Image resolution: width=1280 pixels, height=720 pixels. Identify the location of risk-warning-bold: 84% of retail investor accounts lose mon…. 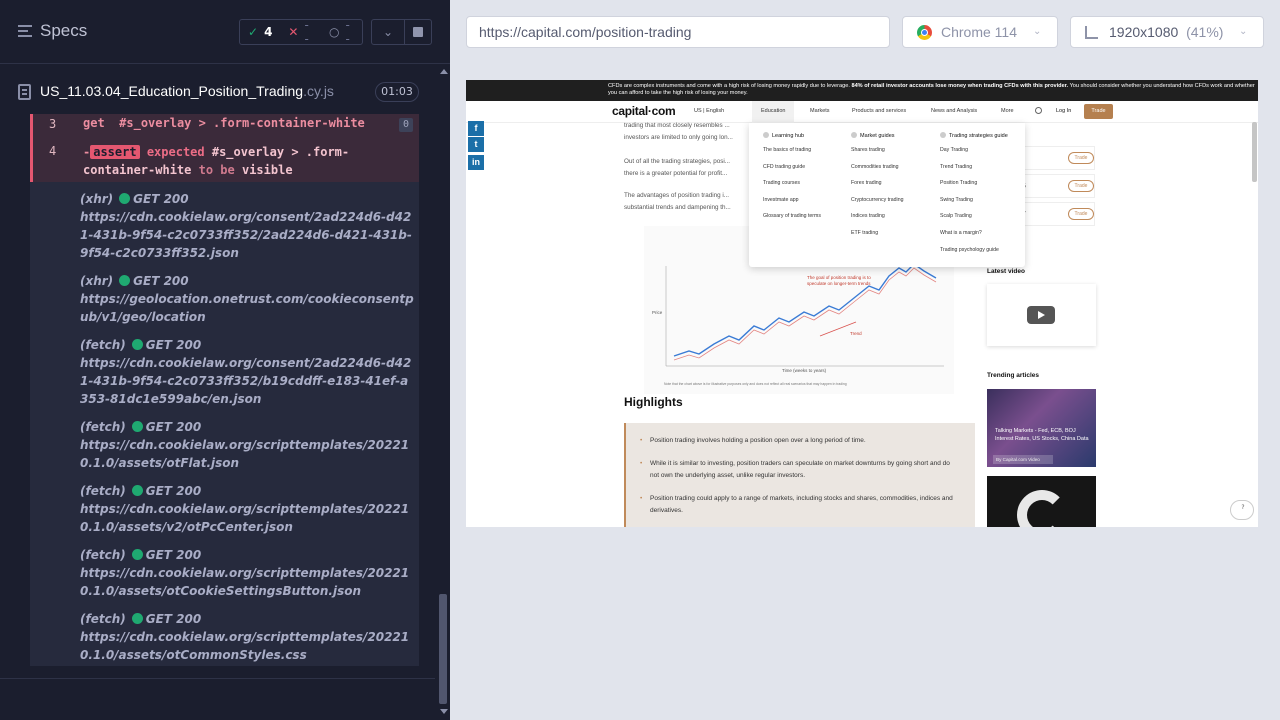
(960, 86).